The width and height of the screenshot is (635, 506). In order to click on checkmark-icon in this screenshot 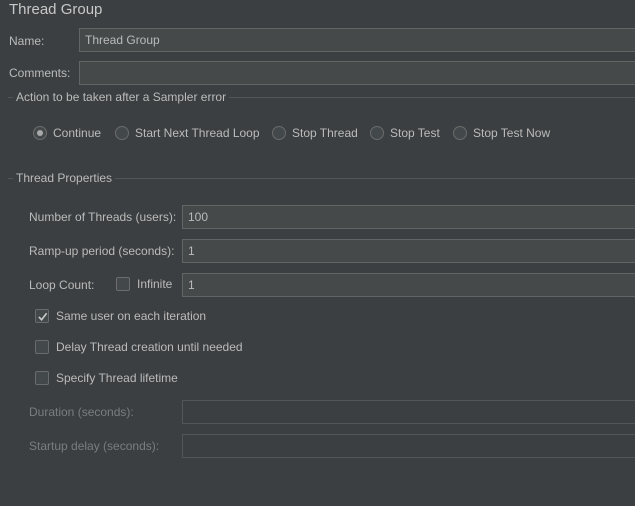, I will do `click(42, 316)`.